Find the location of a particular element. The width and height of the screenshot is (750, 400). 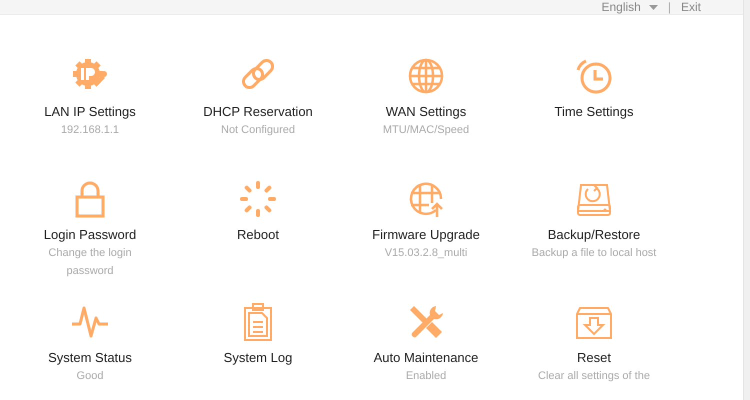

settings-item-title: Login Password is located at coordinates (90, 235).